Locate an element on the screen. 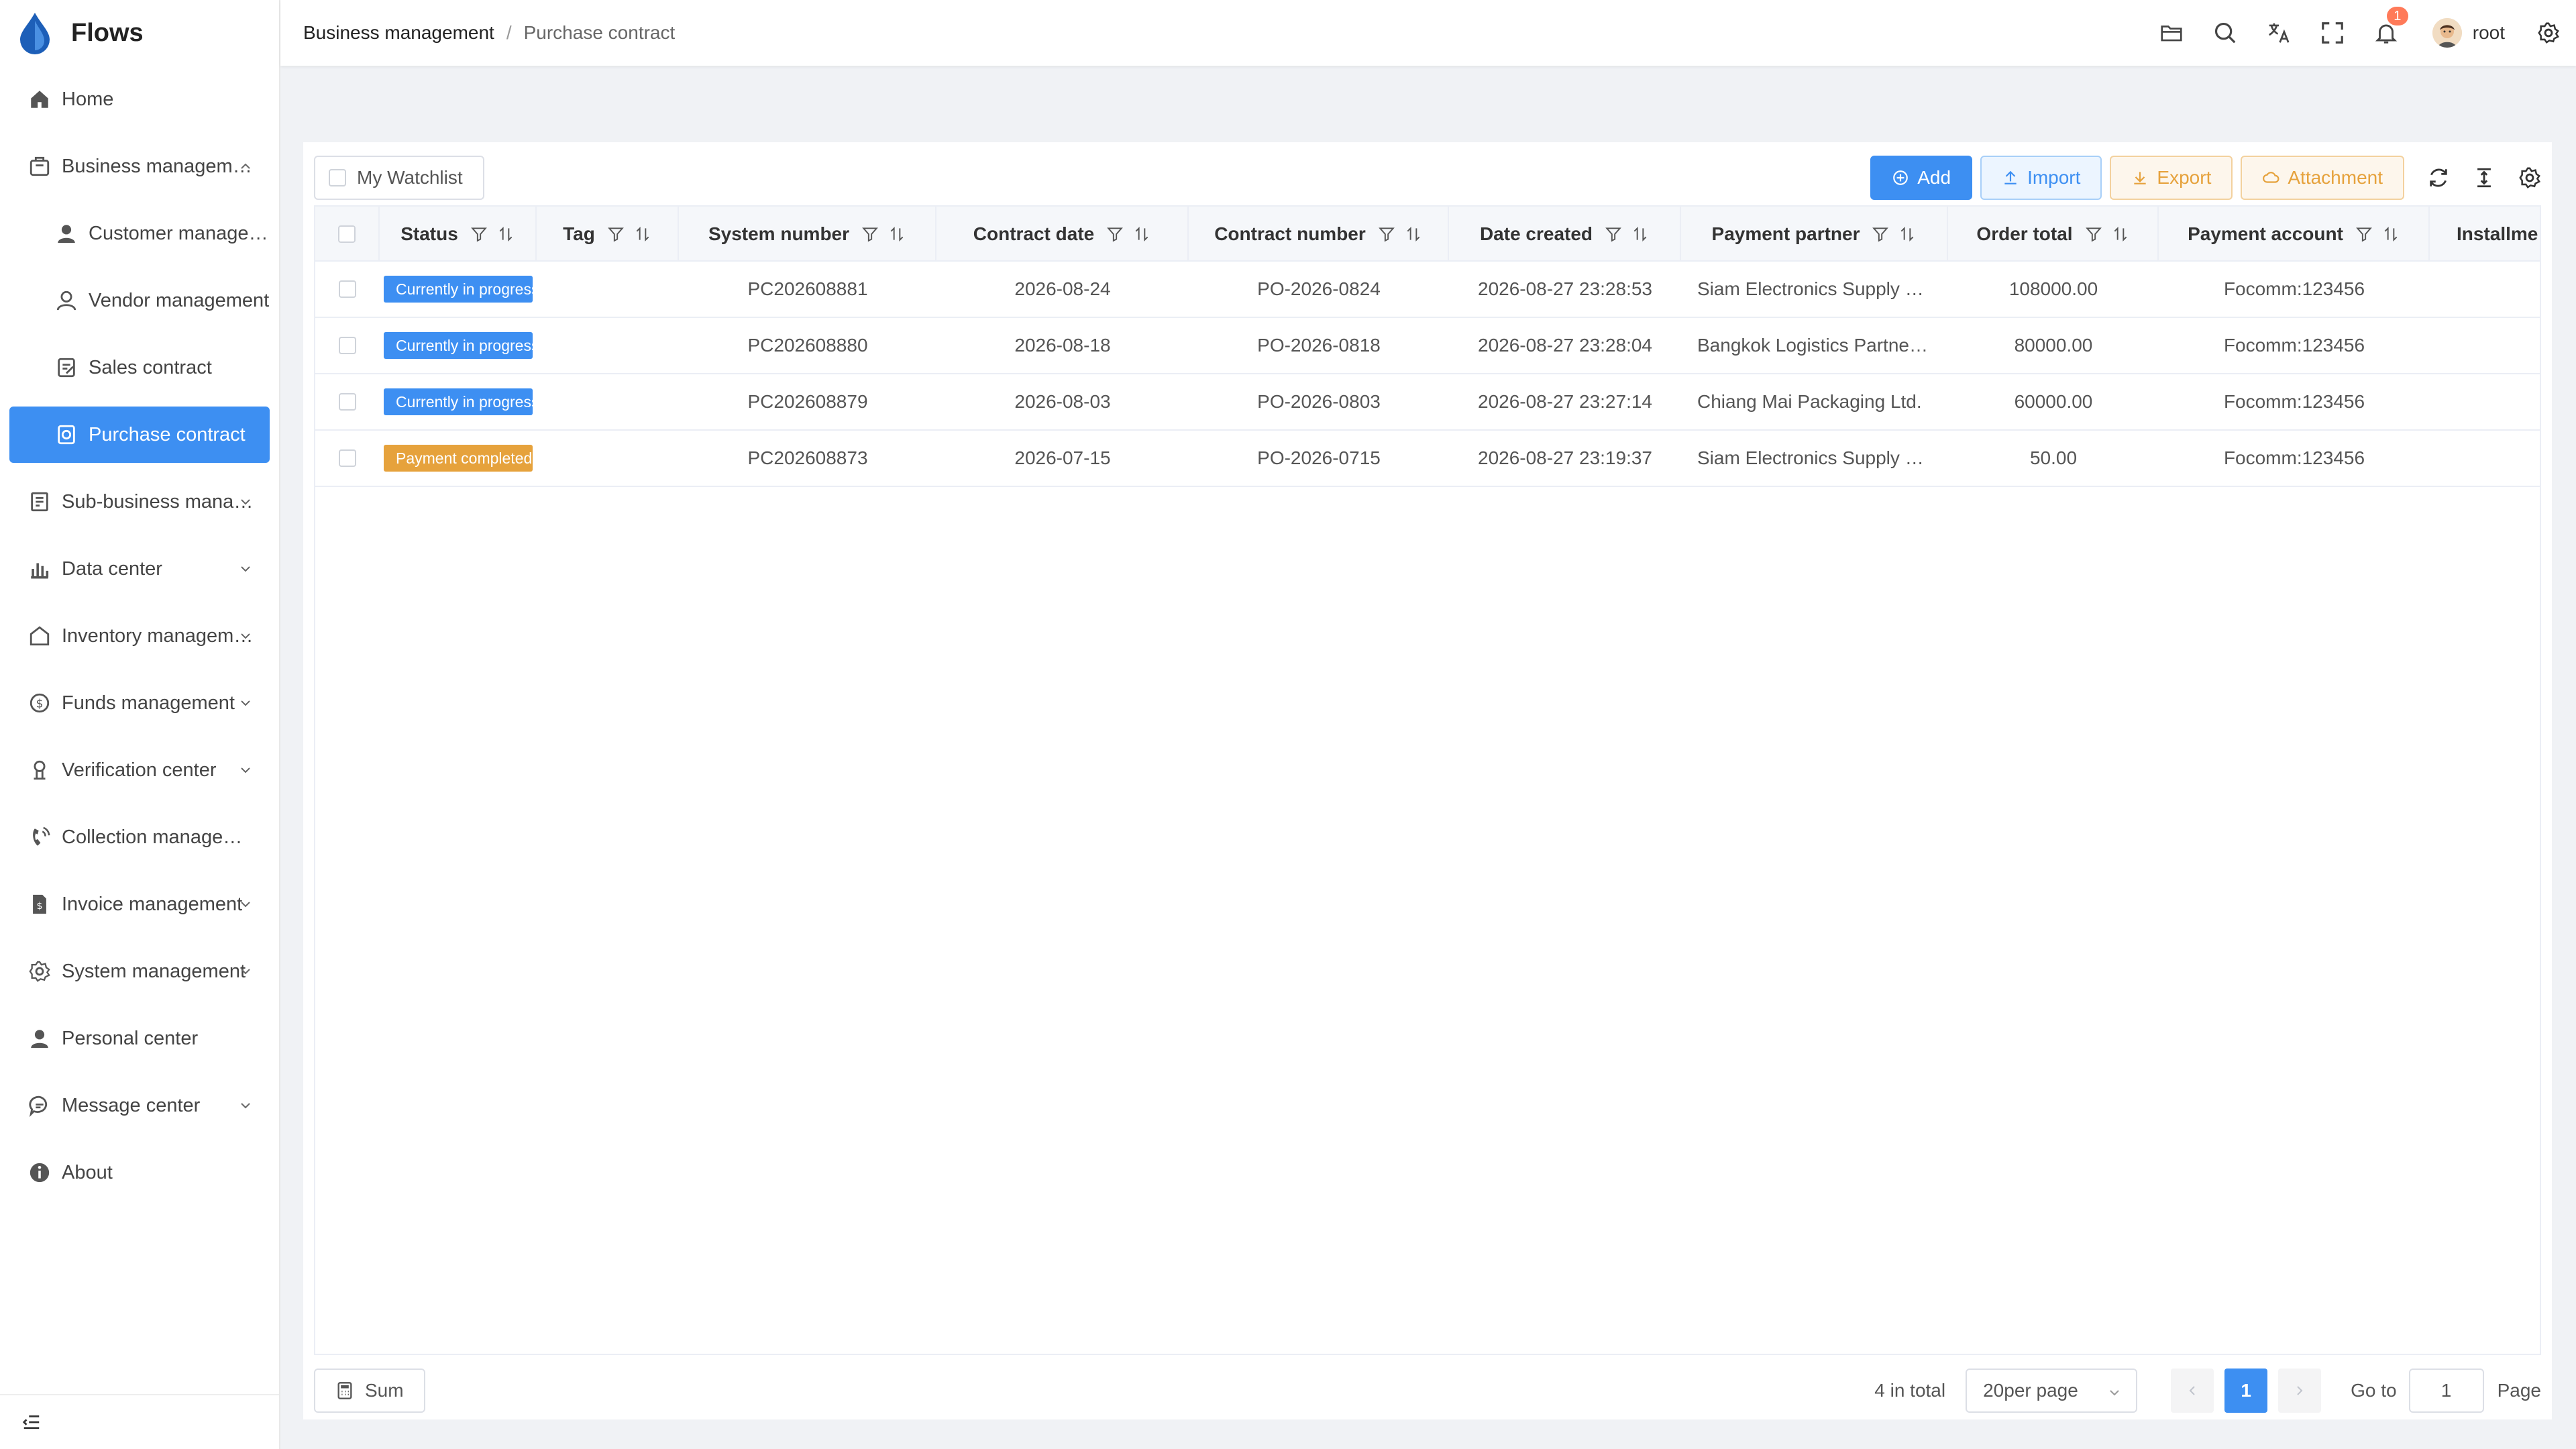 This screenshot has width=2576, height=1449. sidebar-item-customer-management: Customer management is located at coordinates (139, 233).